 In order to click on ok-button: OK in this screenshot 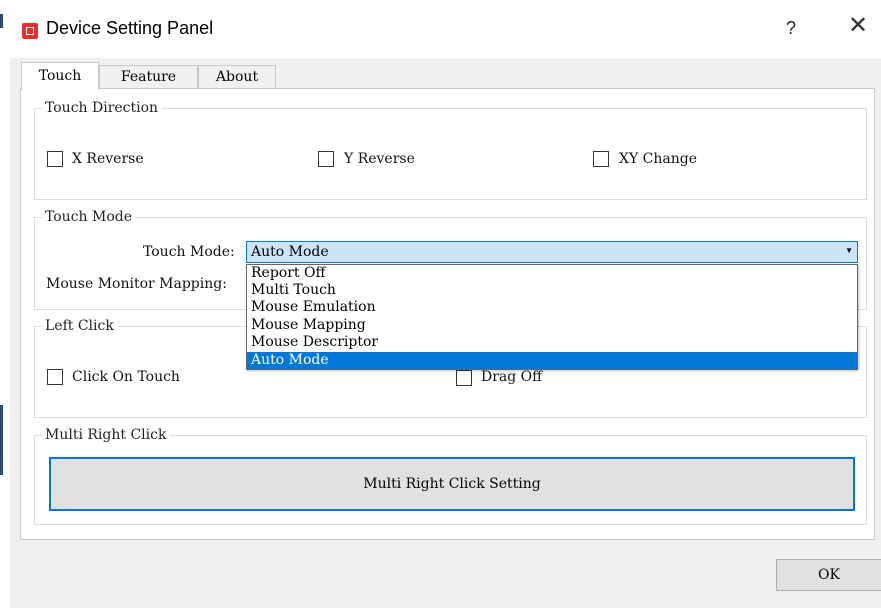, I will do `click(828, 575)`.